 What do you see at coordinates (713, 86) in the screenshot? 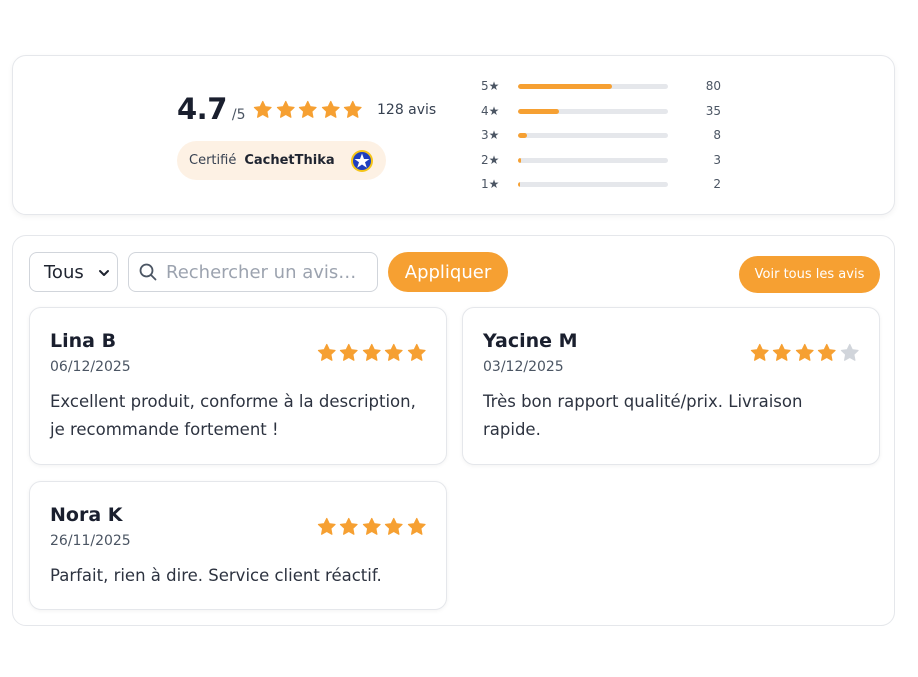
I see `distribution-count: 80` at bounding box center [713, 86].